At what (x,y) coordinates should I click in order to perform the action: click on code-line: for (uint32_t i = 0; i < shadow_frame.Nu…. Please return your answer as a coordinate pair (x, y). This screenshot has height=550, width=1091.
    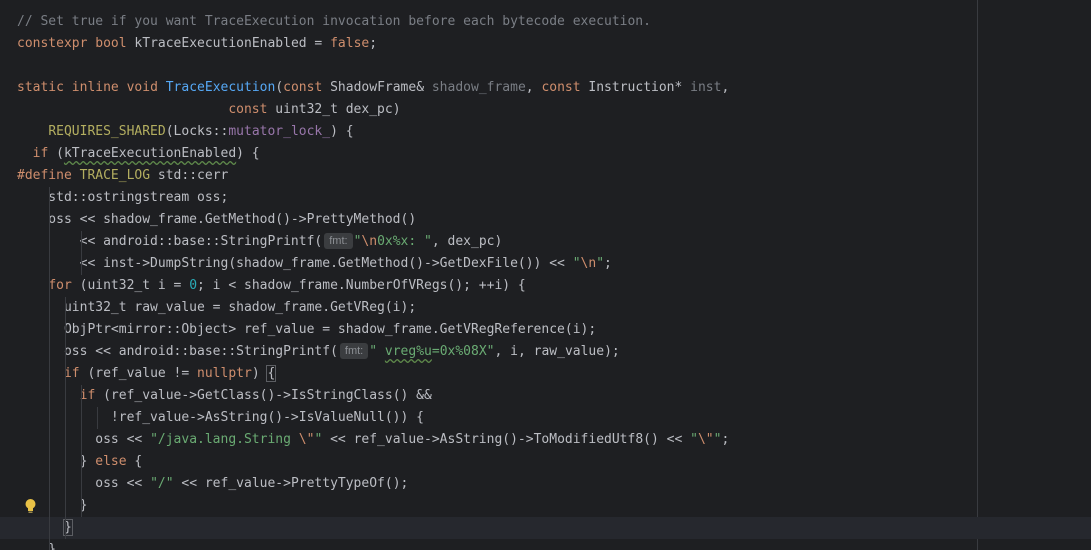
    Looking at the image, I should click on (545, 286).